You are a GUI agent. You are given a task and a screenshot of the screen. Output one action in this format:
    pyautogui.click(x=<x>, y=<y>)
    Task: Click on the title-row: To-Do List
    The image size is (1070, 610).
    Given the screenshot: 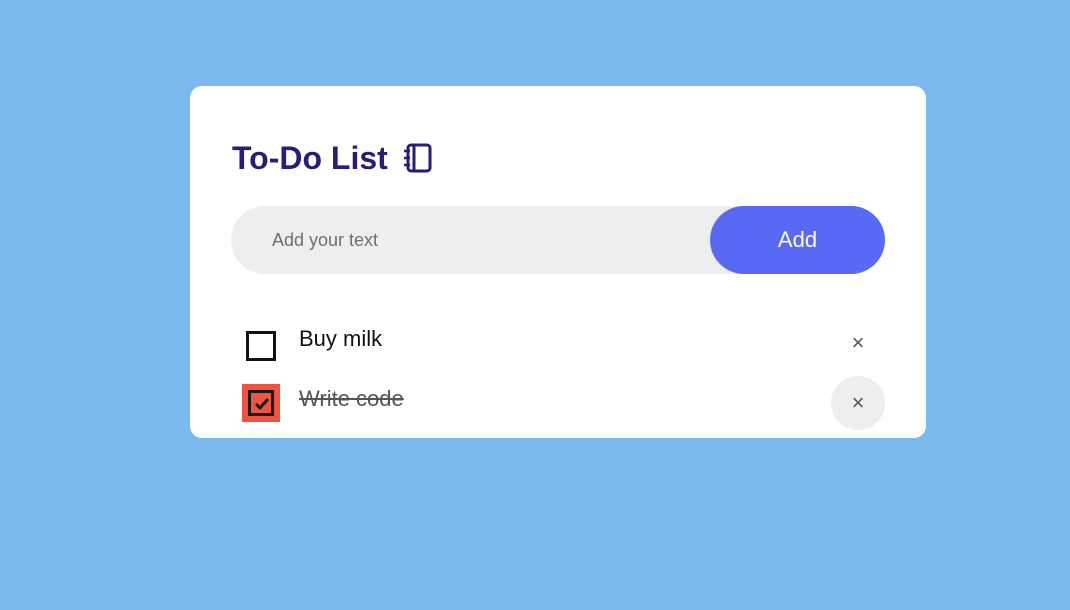 What is the action you would take?
    pyautogui.click(x=333, y=158)
    